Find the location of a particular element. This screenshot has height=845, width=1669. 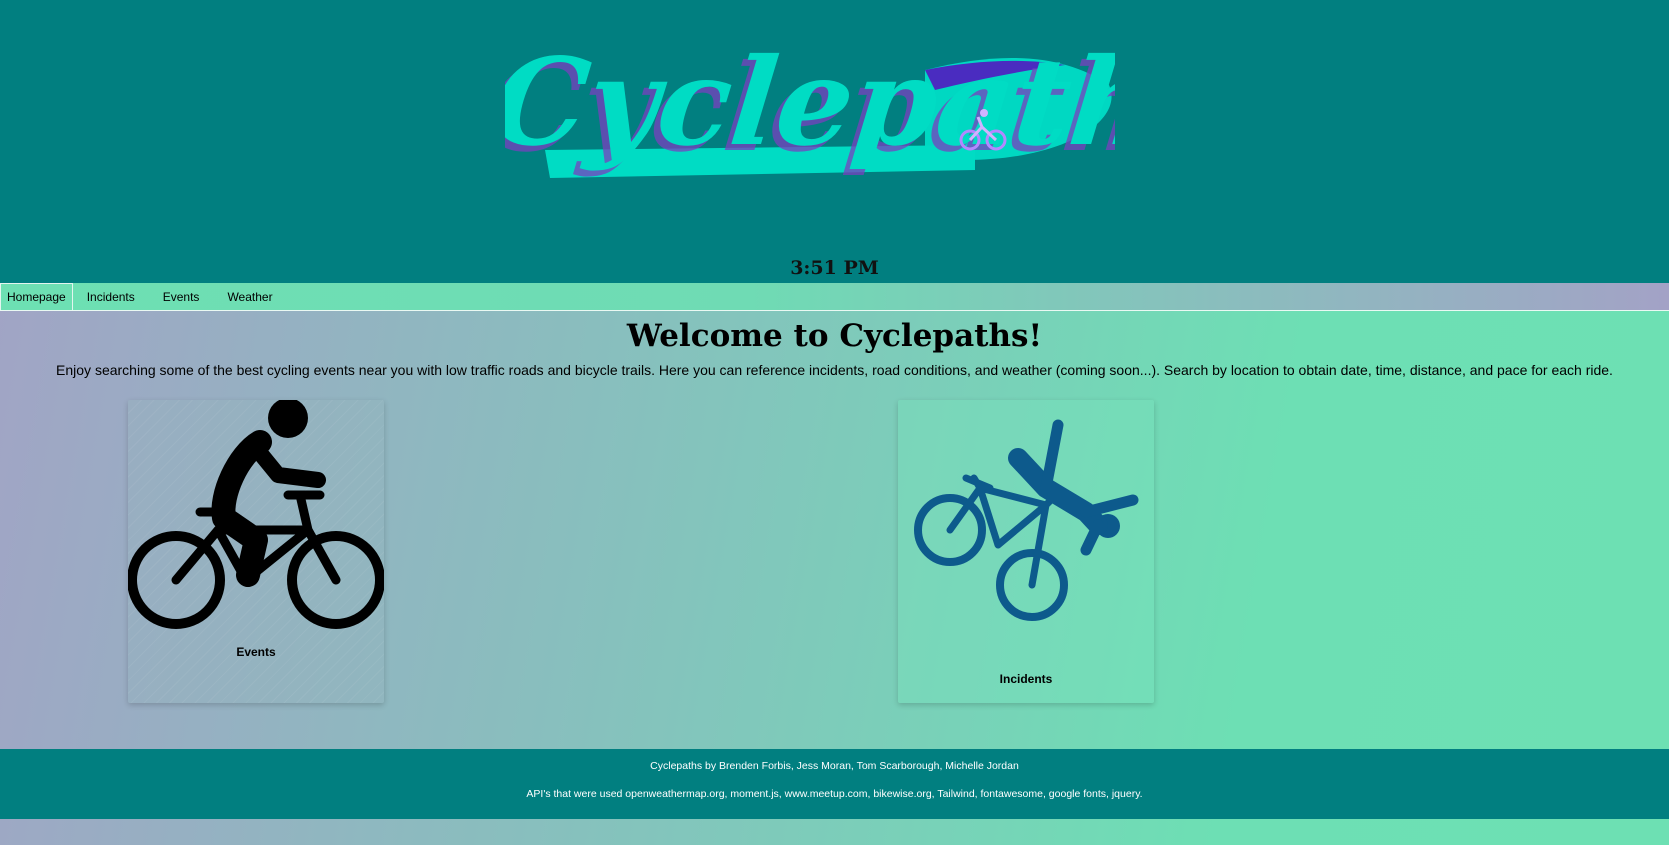

svg-text: Cyclepaths is located at coordinates (810, 102).